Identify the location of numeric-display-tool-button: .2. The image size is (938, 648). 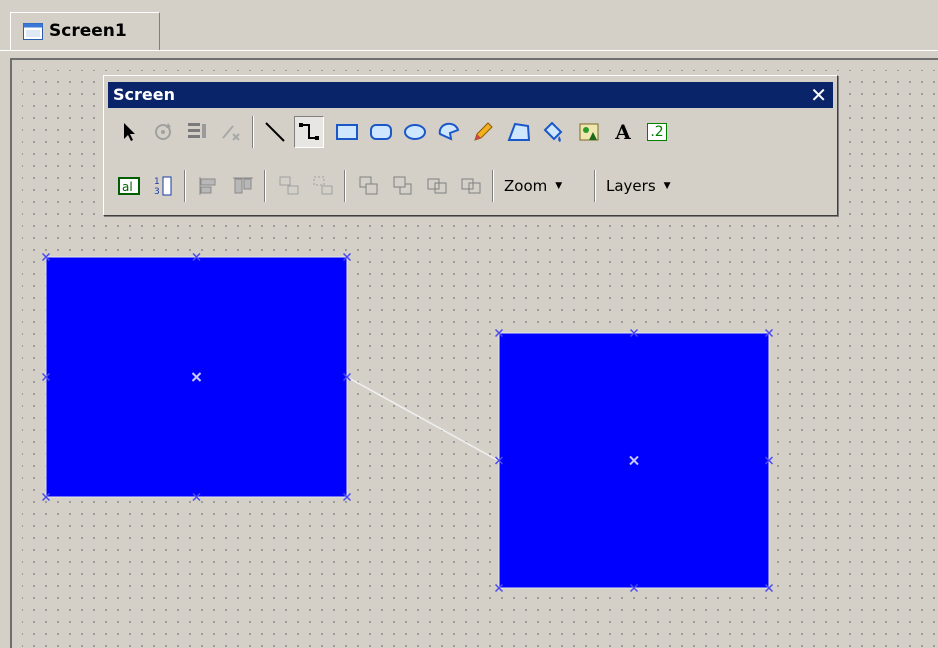
(657, 132).